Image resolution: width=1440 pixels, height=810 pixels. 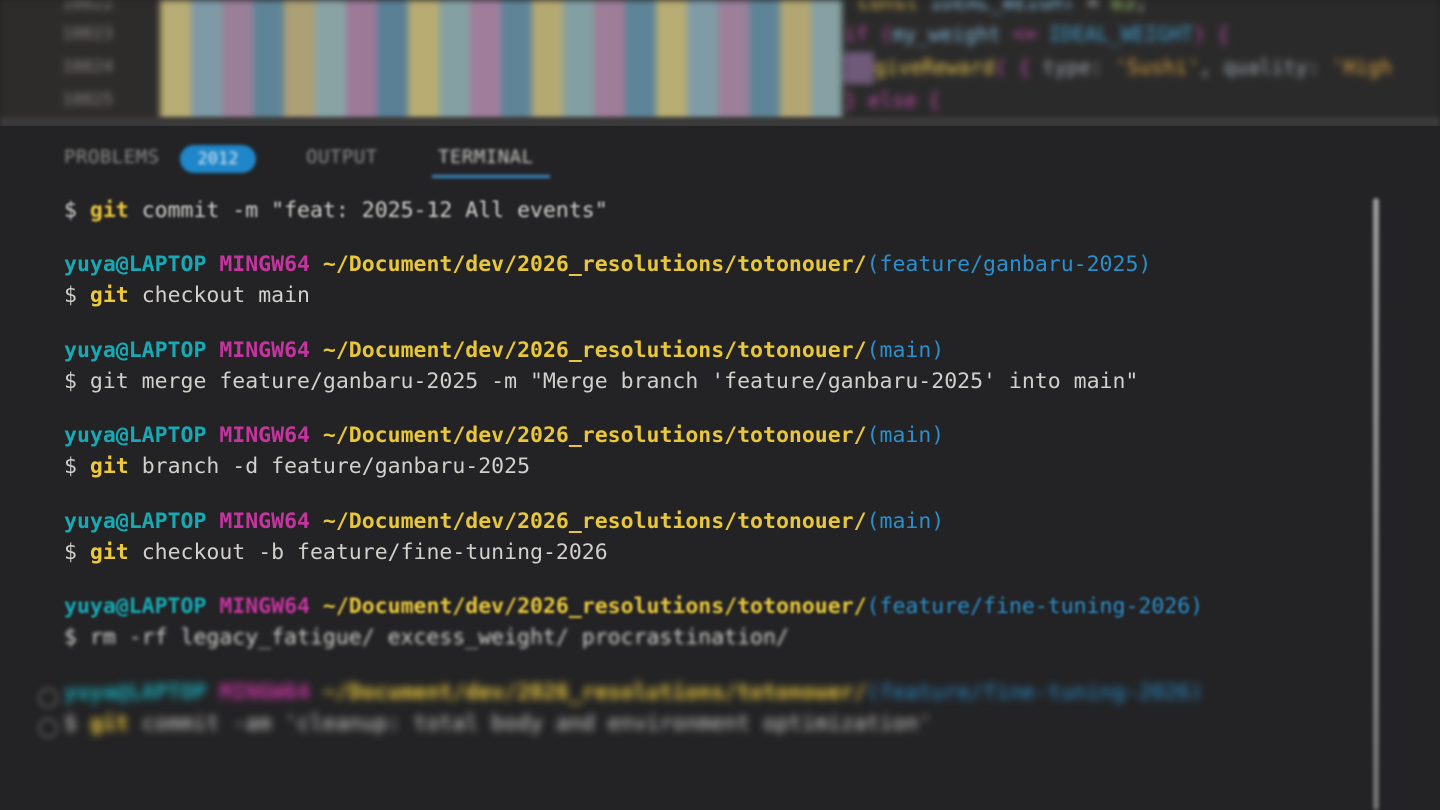 What do you see at coordinates (946, 34) in the screenshot?
I see `code-token: my_weight` at bounding box center [946, 34].